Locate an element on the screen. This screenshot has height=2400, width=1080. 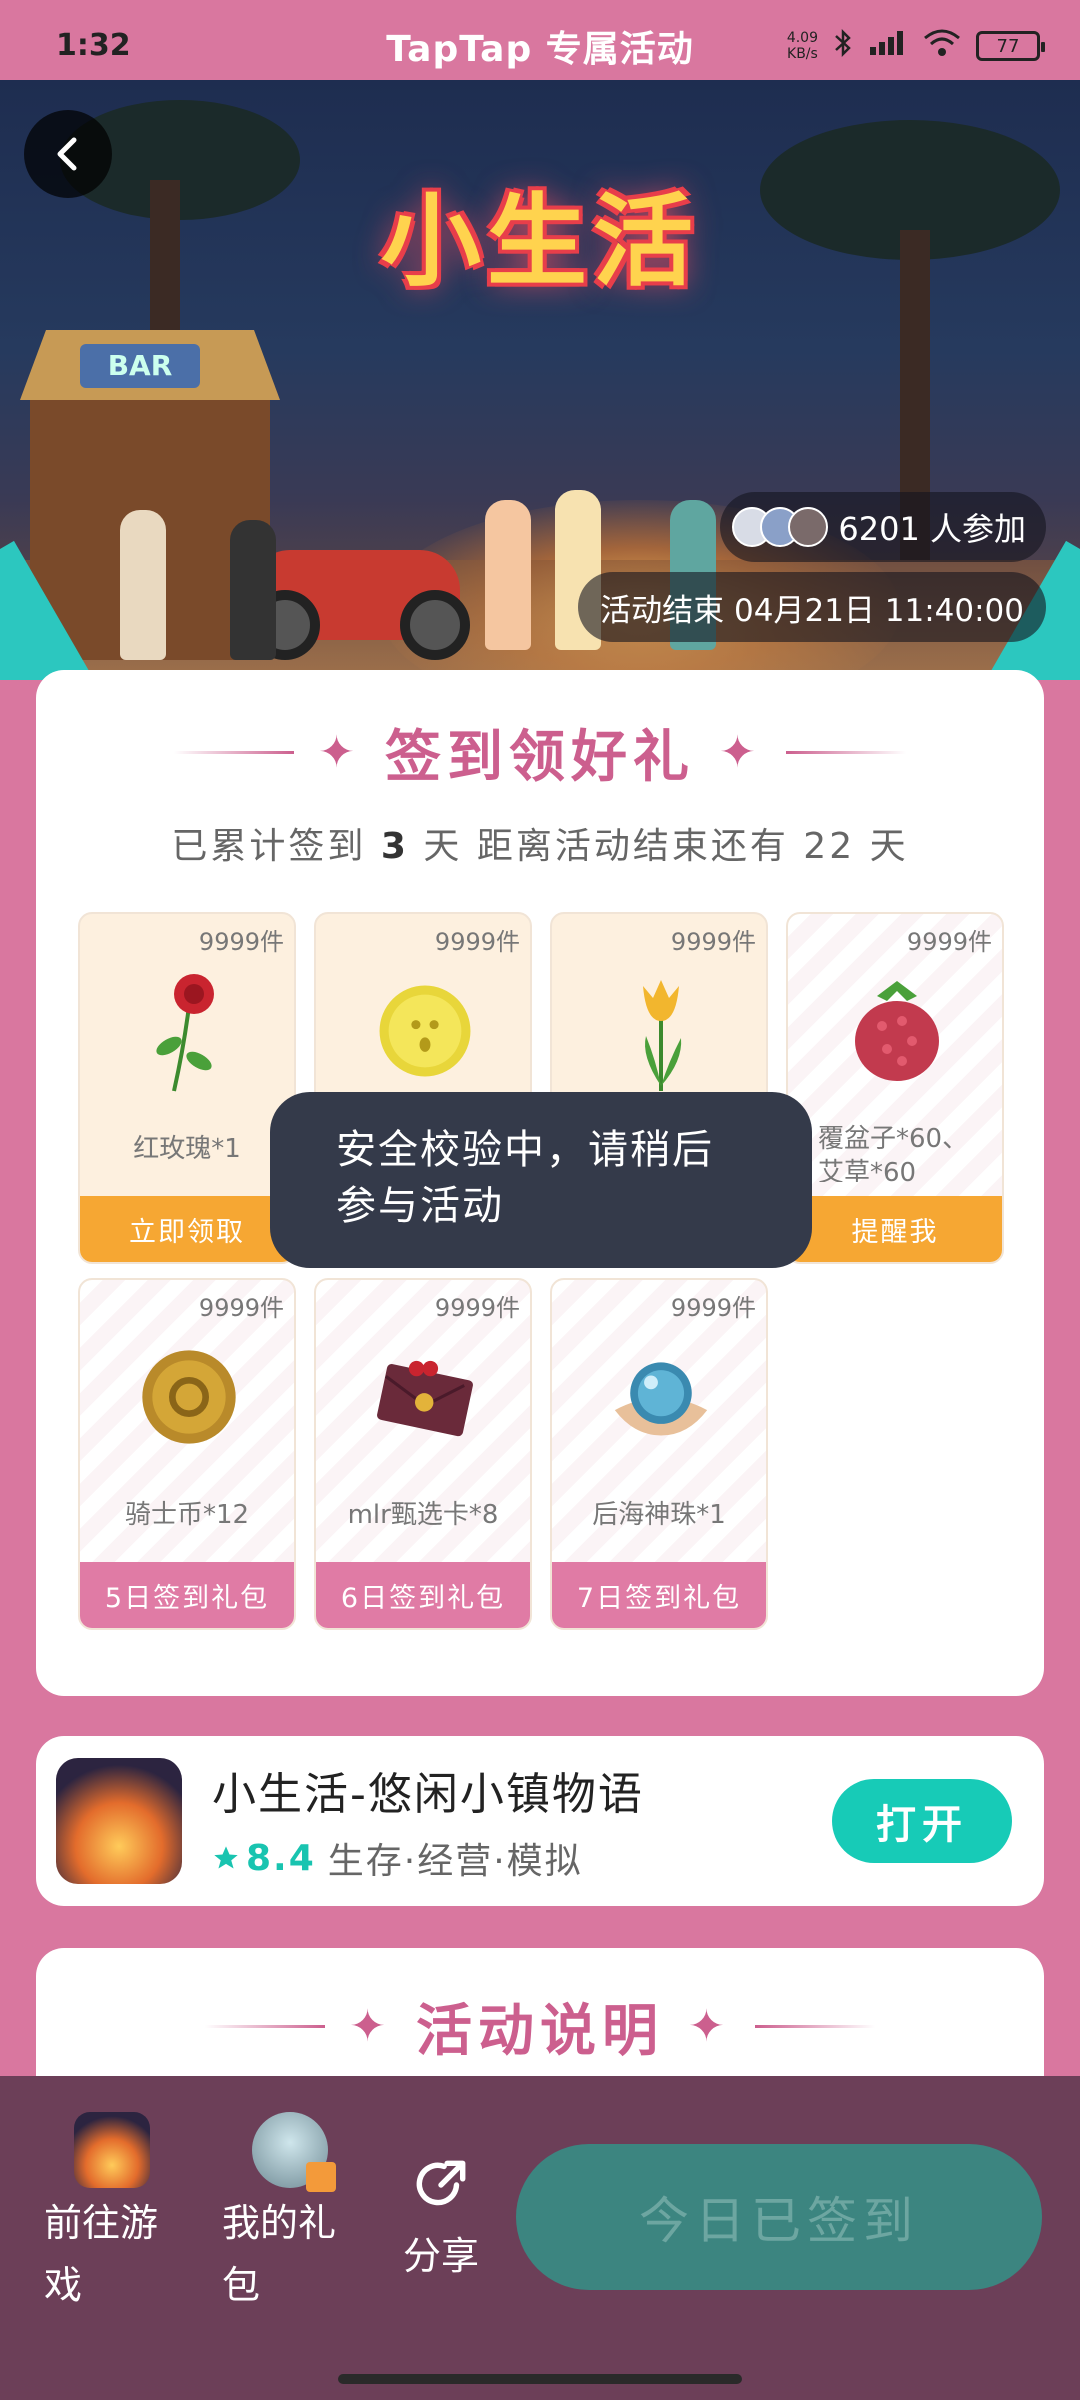
share-icon is located at coordinates (441, 2183).